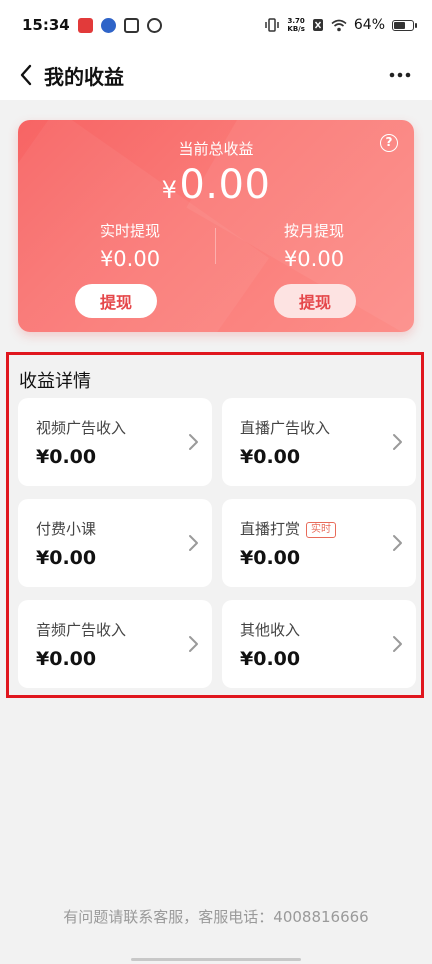 This screenshot has height=964, width=432. I want to click on wifi-icon, so click(339, 25).